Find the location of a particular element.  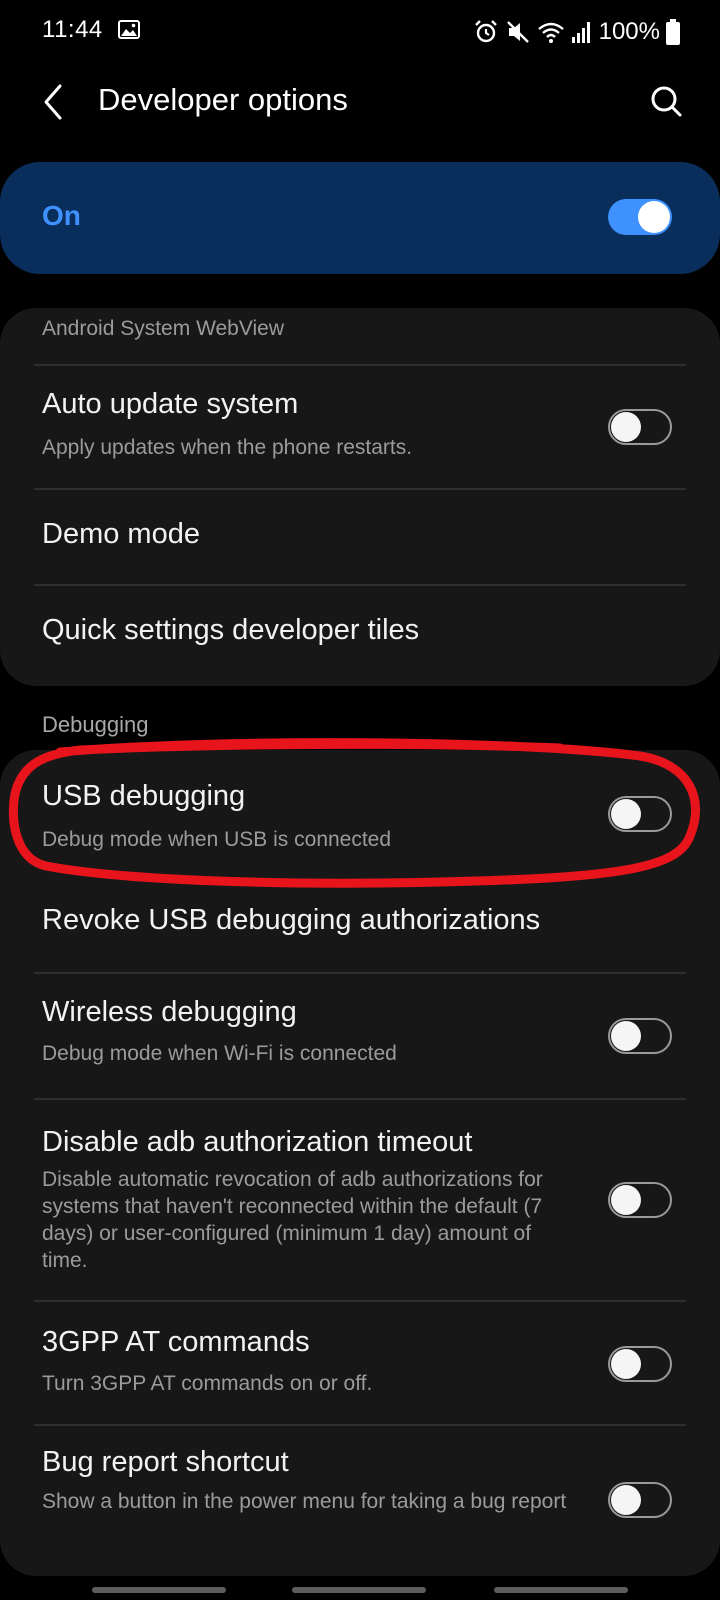

mute-icon is located at coordinates (517, 32).